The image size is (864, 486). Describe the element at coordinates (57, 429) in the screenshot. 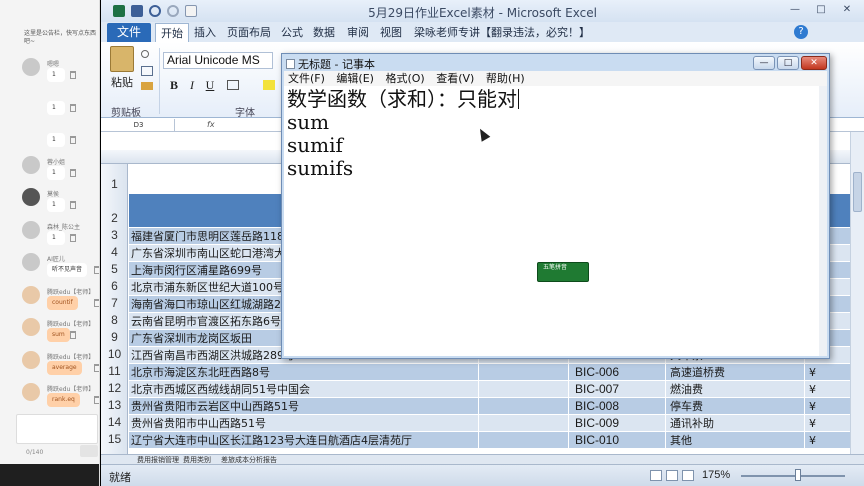

I see `chat-input` at that location.